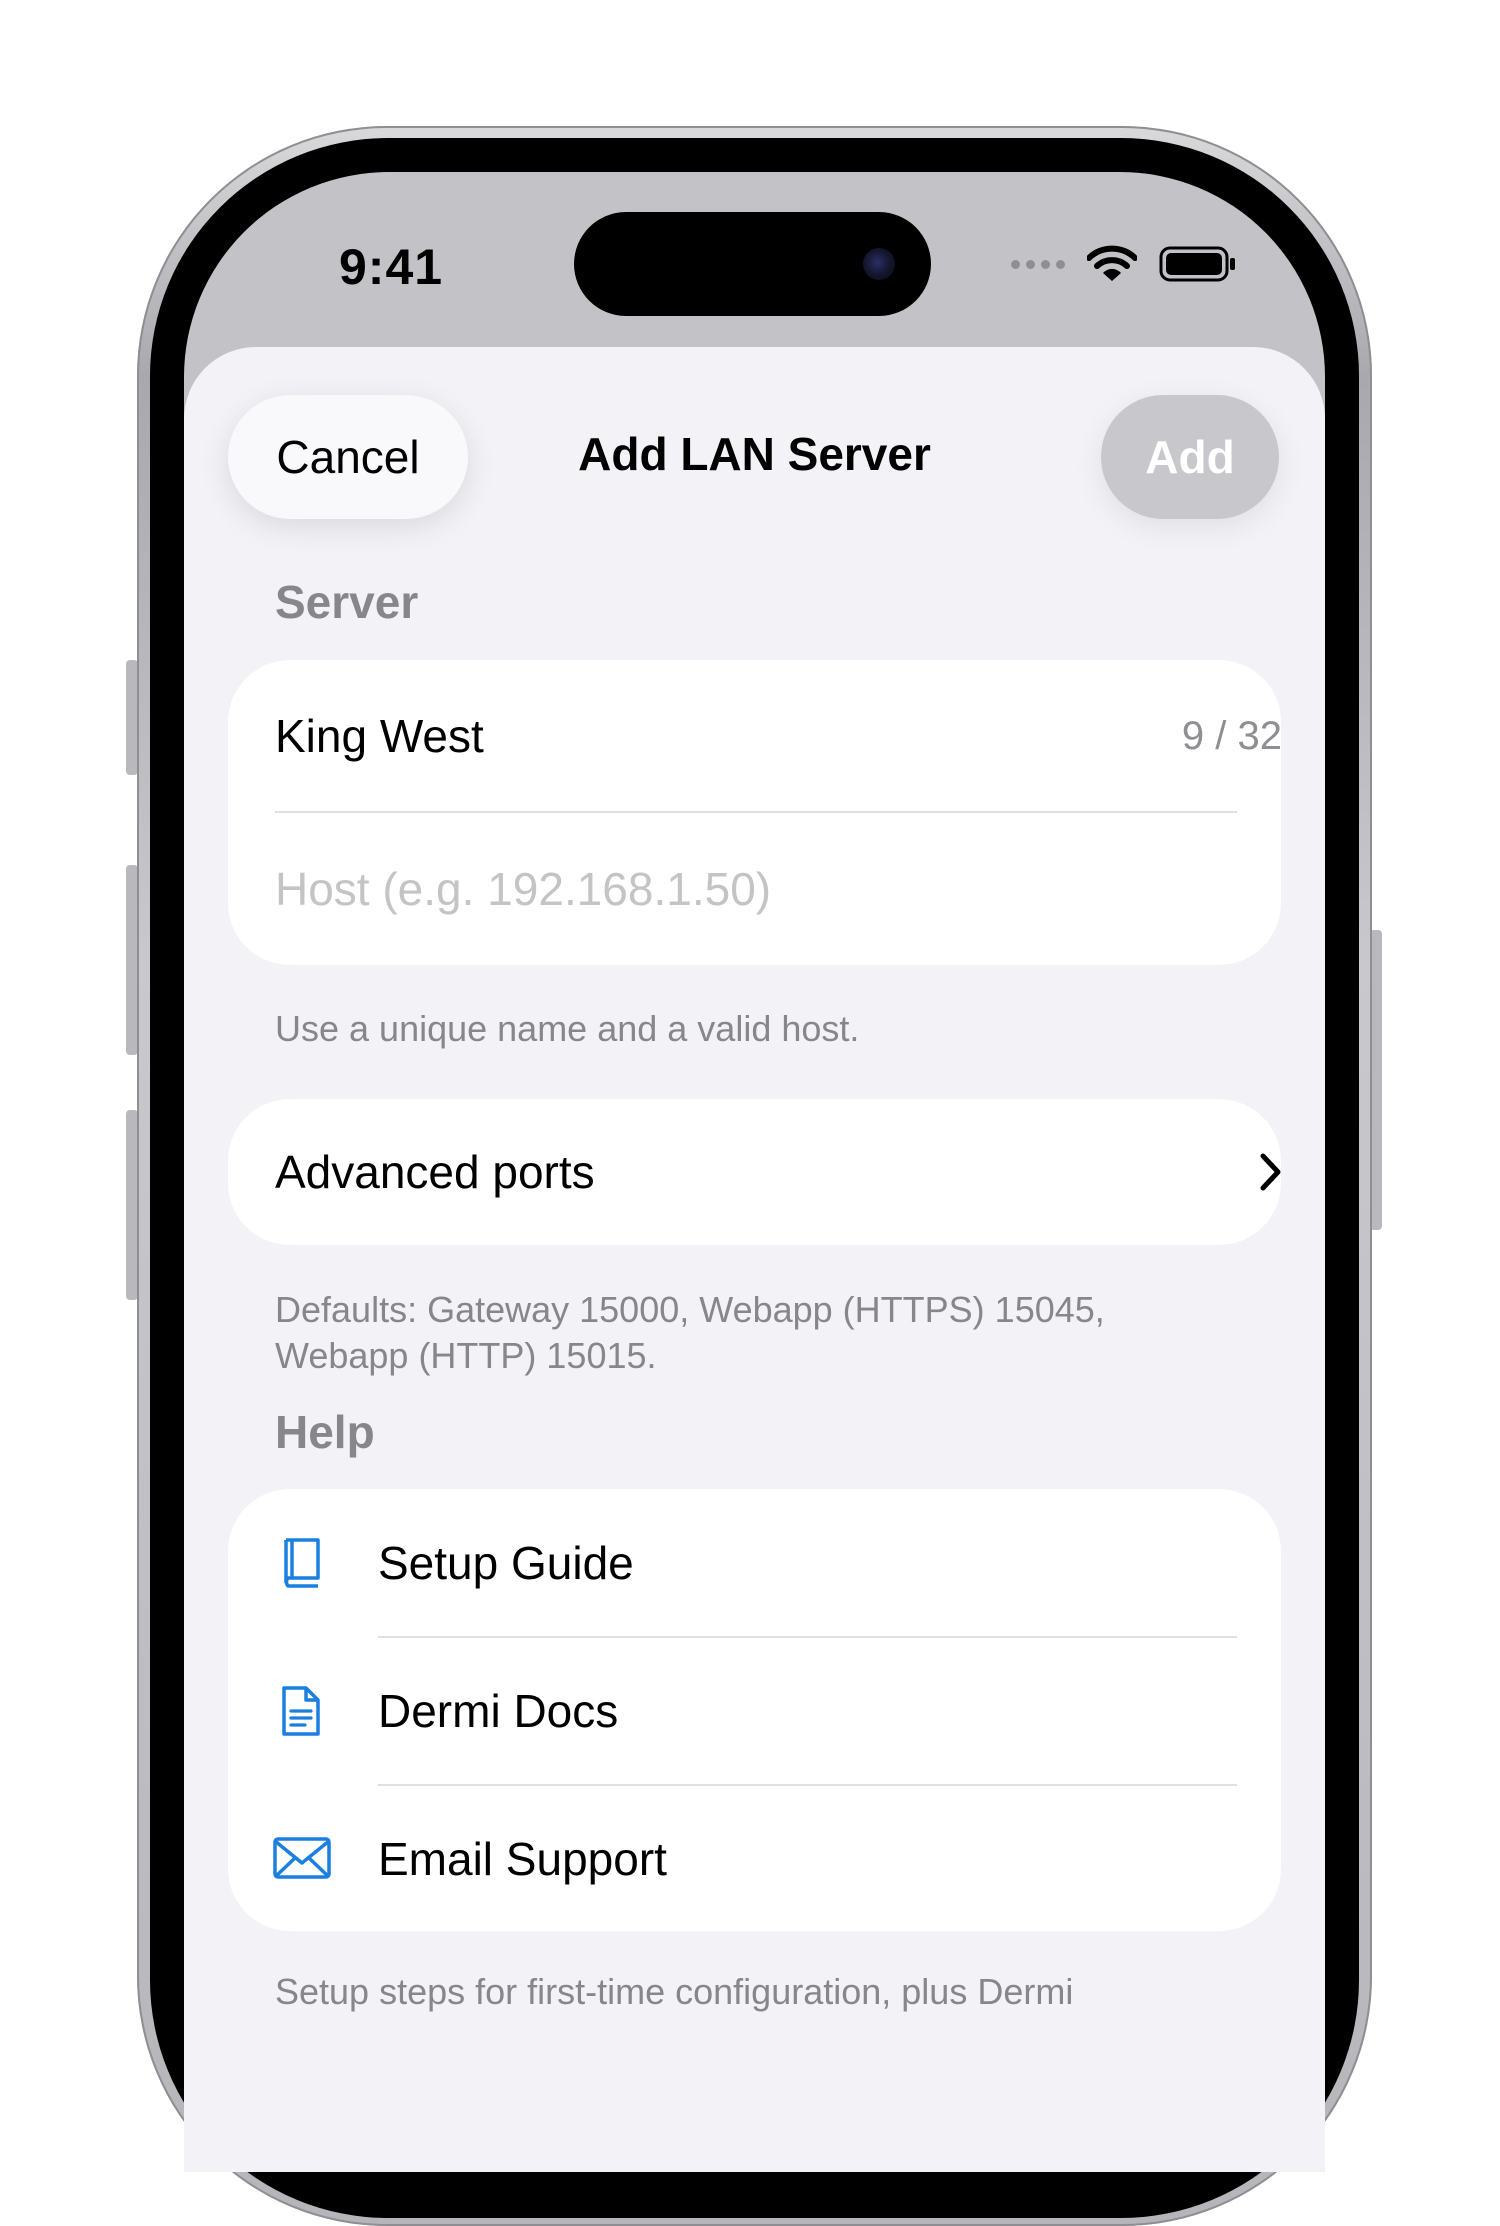 The width and height of the screenshot is (1500, 2226). What do you see at coordinates (879, 264) in the screenshot?
I see `front-camera-icon` at bounding box center [879, 264].